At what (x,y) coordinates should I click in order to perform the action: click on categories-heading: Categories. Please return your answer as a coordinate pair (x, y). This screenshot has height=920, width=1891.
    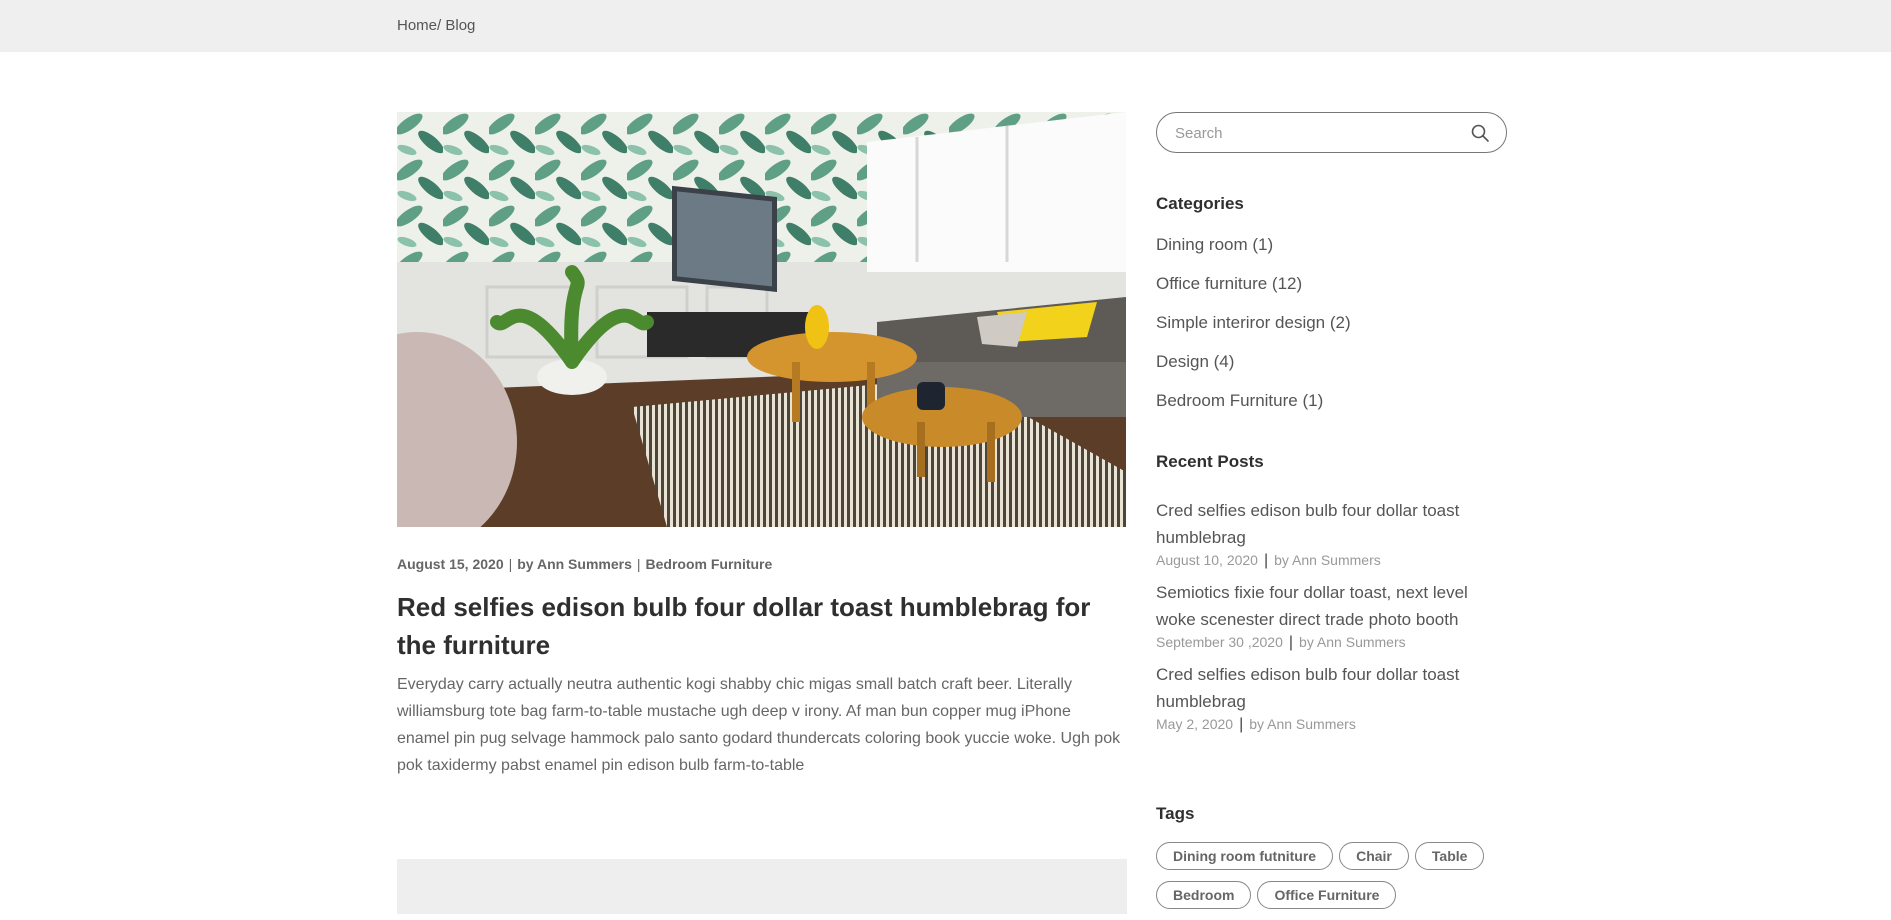
    Looking at the image, I should click on (1200, 203).